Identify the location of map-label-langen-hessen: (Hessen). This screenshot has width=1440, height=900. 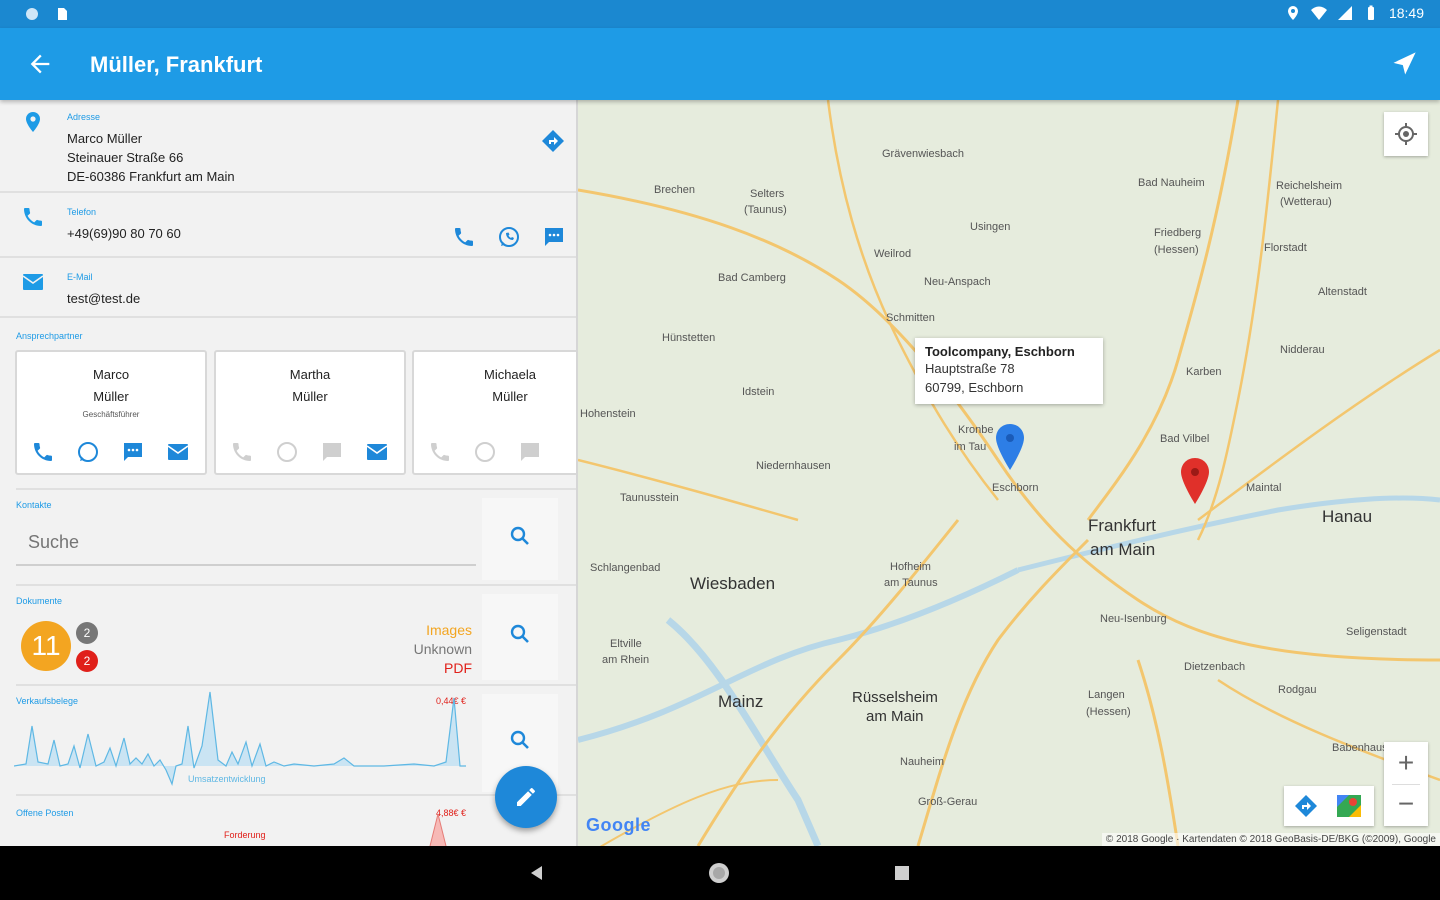
(1108, 712).